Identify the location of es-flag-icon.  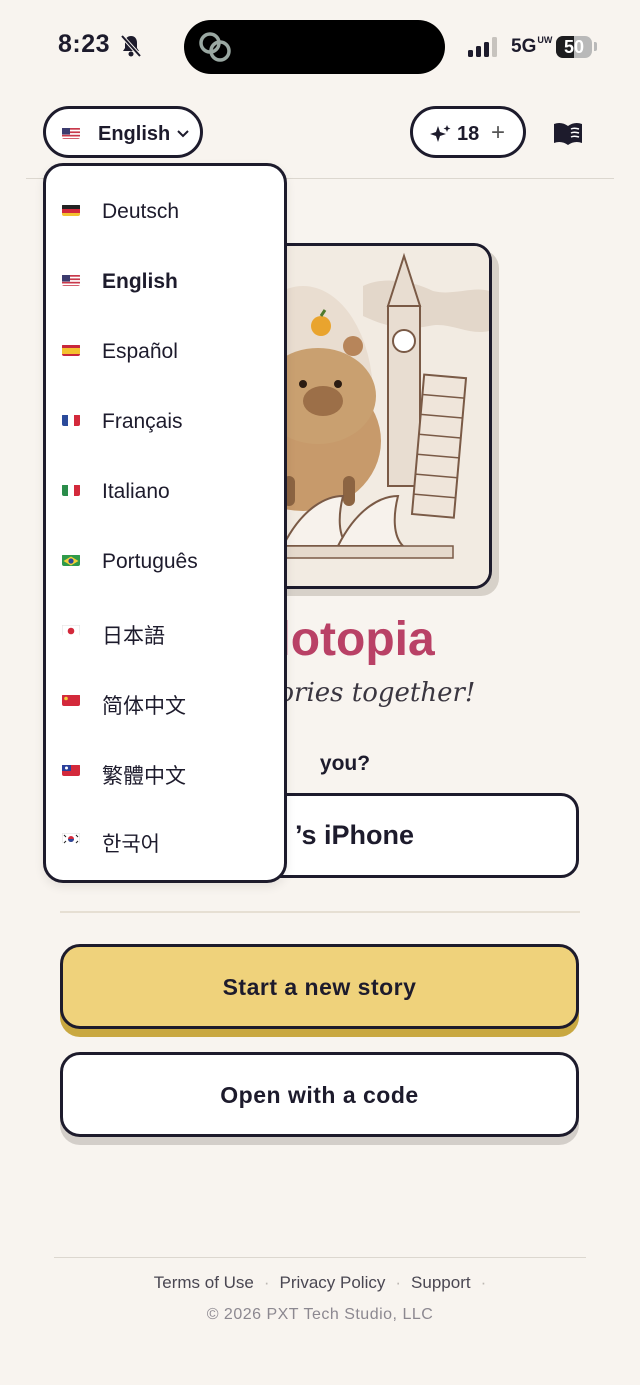
(71, 350).